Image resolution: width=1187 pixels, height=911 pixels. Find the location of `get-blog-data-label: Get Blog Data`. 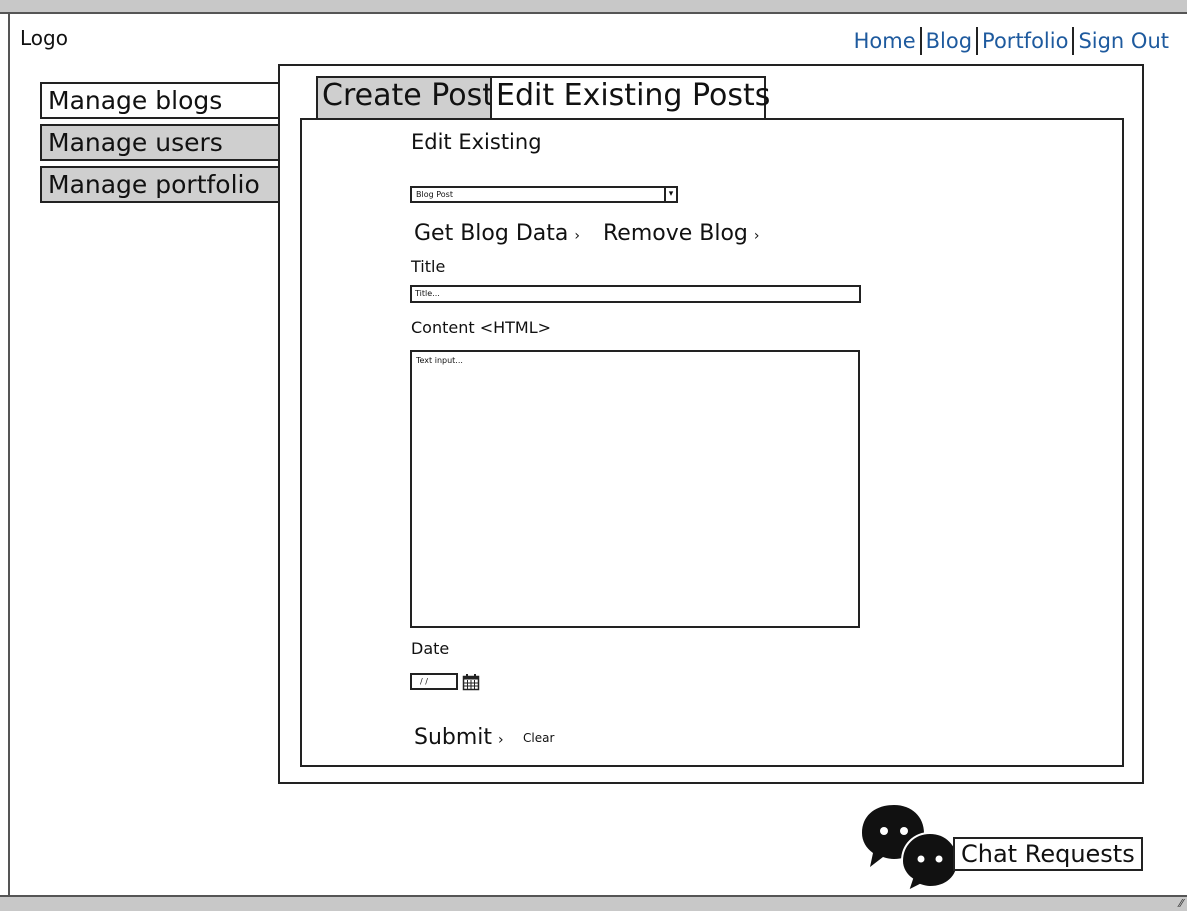

get-blog-data-label: Get Blog Data is located at coordinates (491, 233).